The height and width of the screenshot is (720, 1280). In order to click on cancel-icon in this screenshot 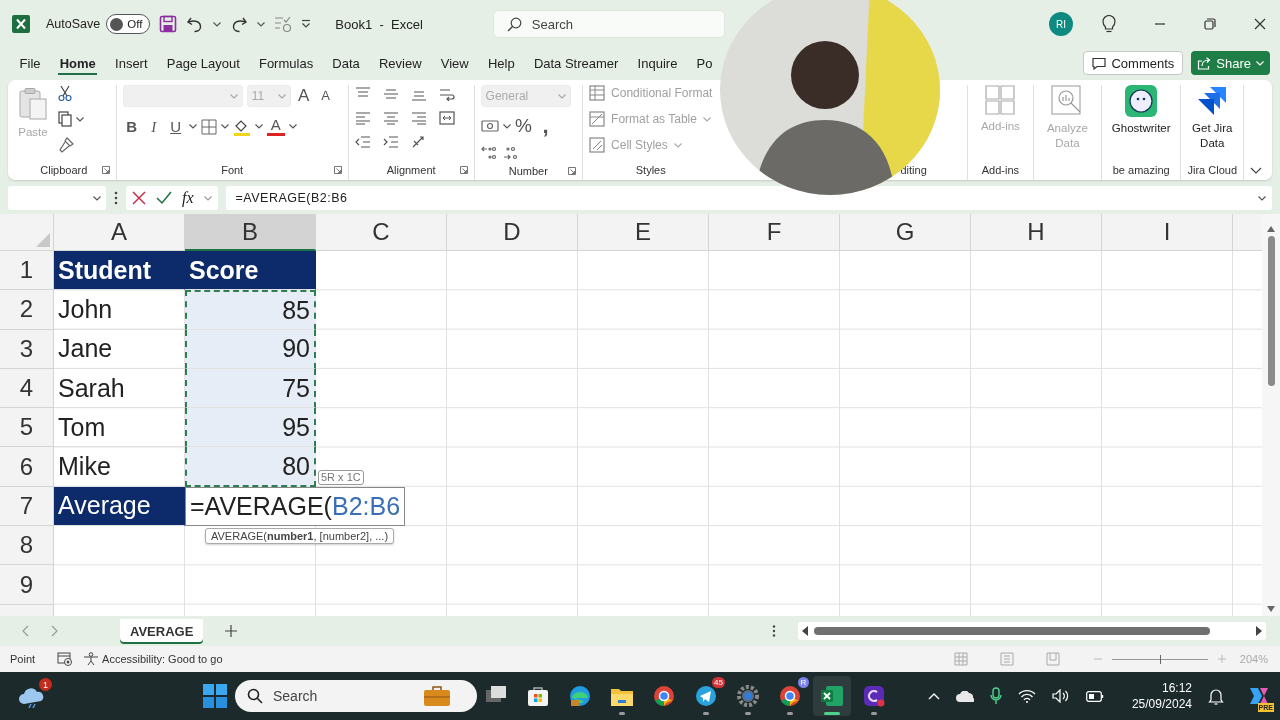, I will do `click(139, 198)`.